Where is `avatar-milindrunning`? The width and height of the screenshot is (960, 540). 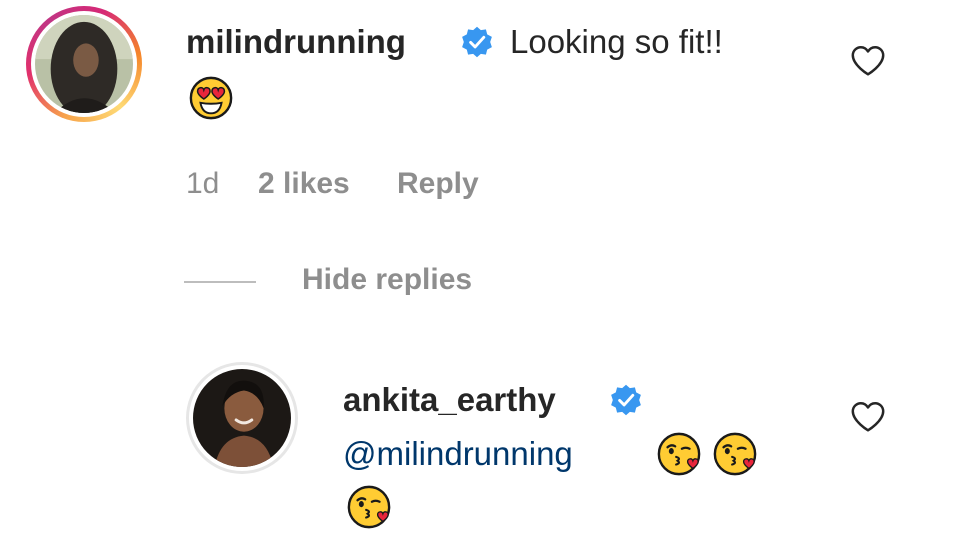
avatar-milindrunning is located at coordinates (84, 64).